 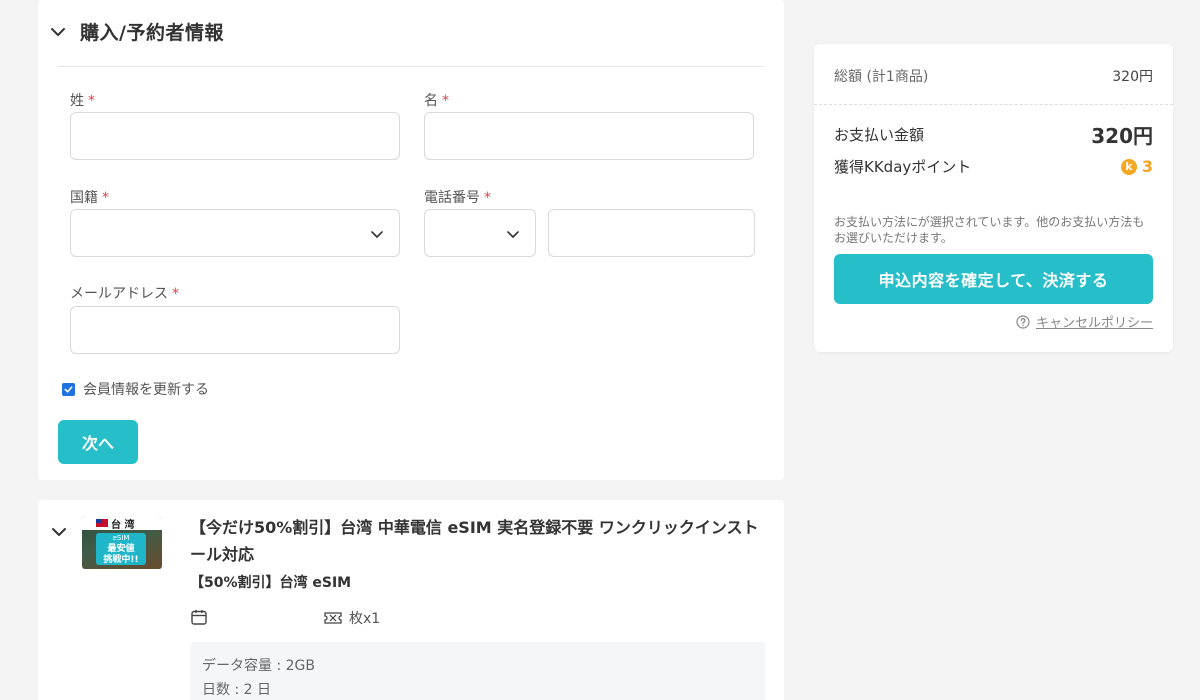 What do you see at coordinates (98, 442) in the screenshot?
I see `next-button: 次へ` at bounding box center [98, 442].